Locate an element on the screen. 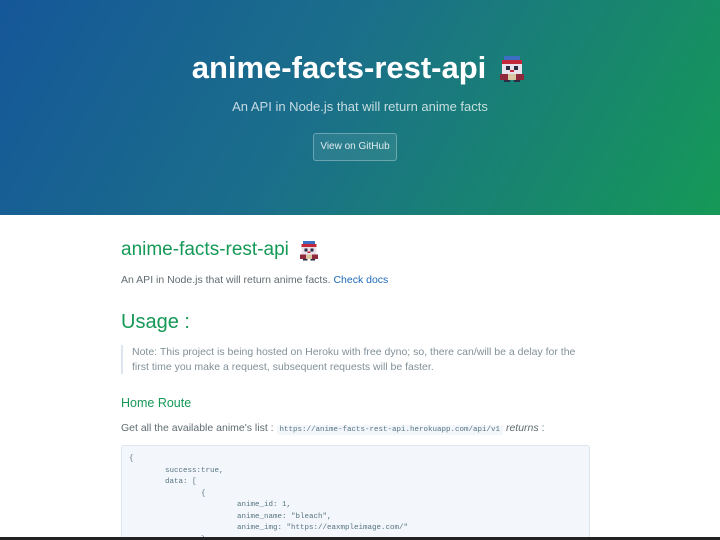 This screenshot has width=720, height=540. usage-heading: Usage : is located at coordinates (155, 322).